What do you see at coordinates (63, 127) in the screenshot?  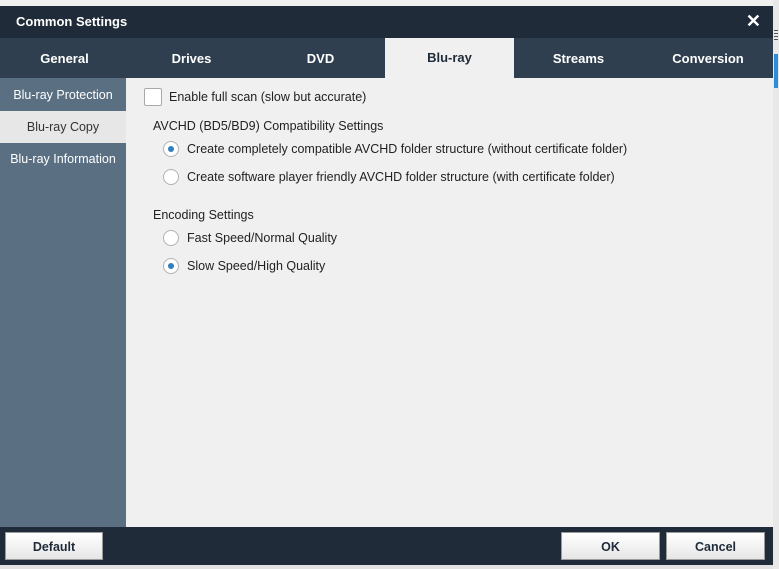 I see `sidebar-item-bluray-copy: Blu-ray Copy` at bounding box center [63, 127].